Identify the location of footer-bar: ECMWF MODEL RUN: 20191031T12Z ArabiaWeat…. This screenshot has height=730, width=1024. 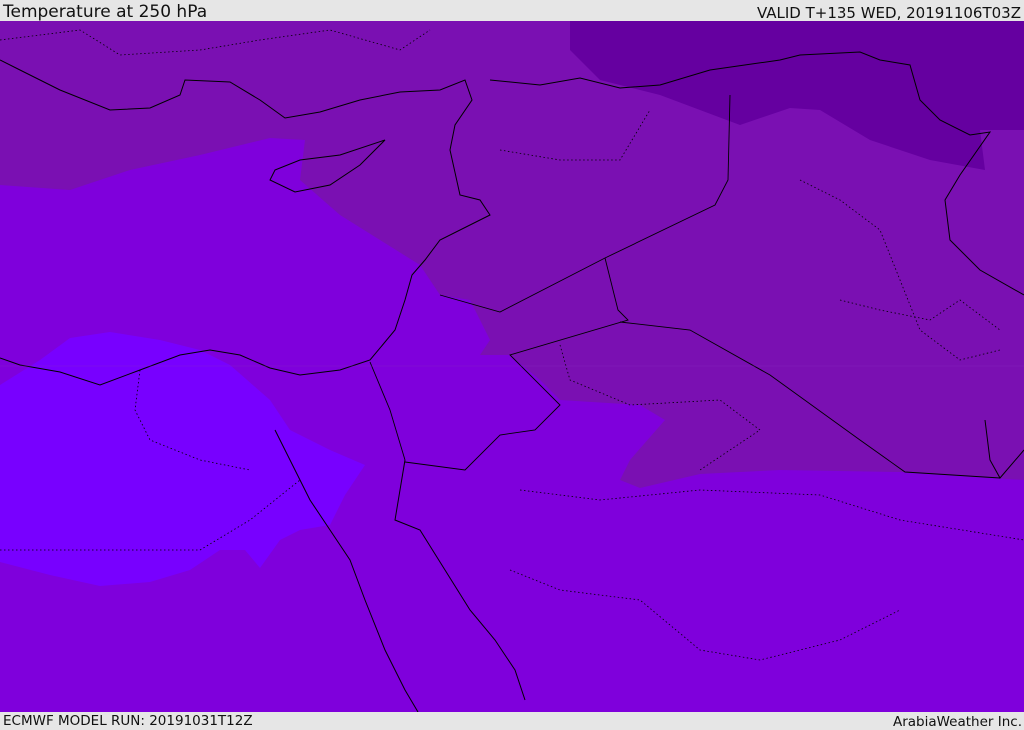
(512, 721).